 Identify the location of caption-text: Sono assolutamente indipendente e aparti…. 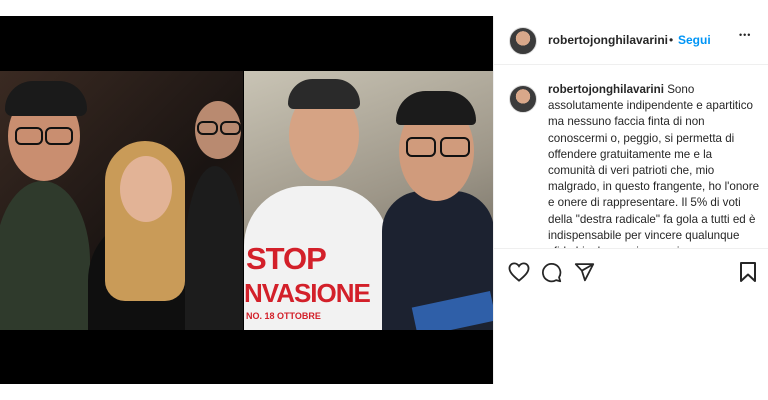
(654, 165).